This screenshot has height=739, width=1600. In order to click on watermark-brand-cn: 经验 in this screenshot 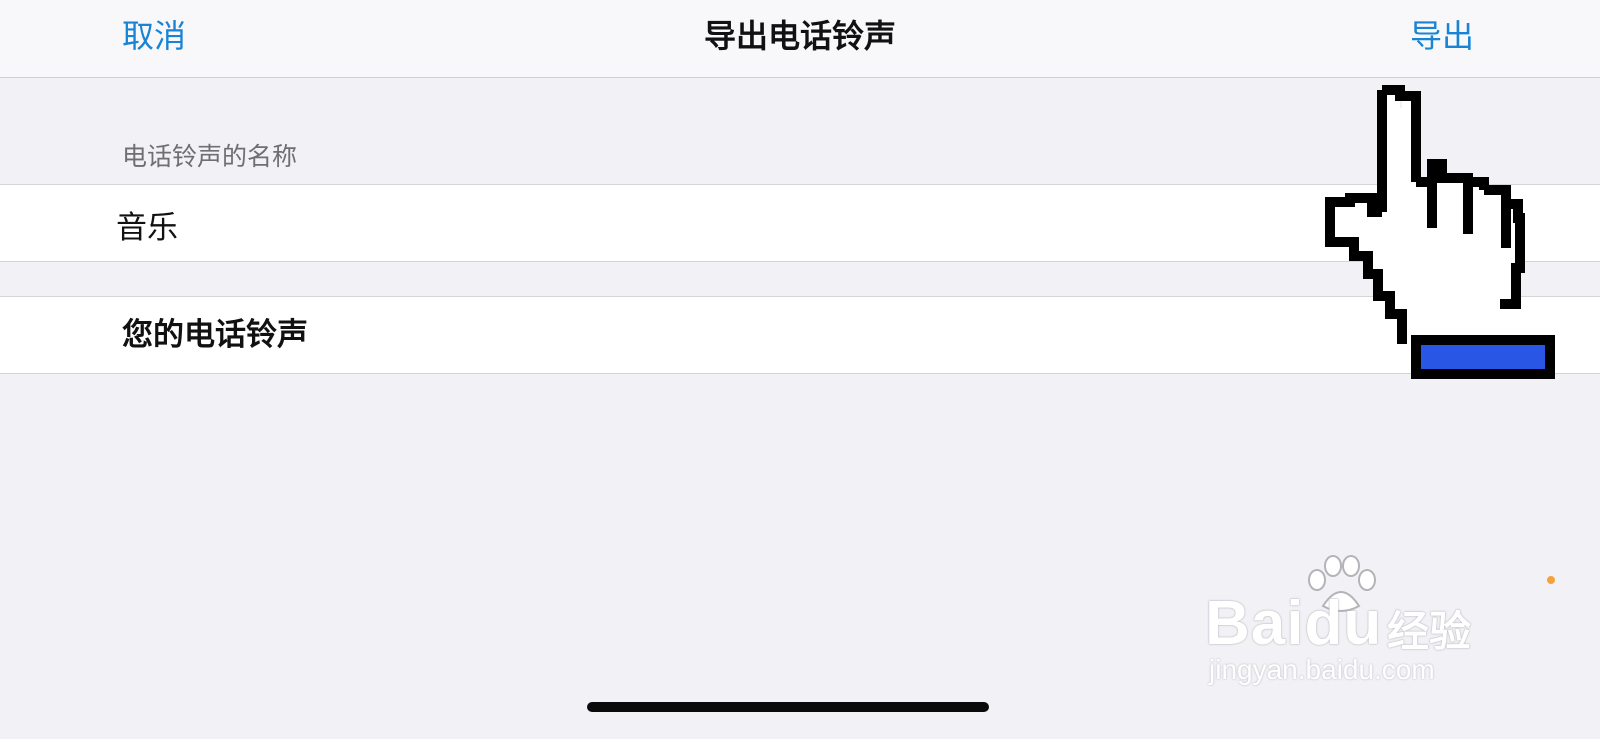, I will do `click(1429, 631)`.